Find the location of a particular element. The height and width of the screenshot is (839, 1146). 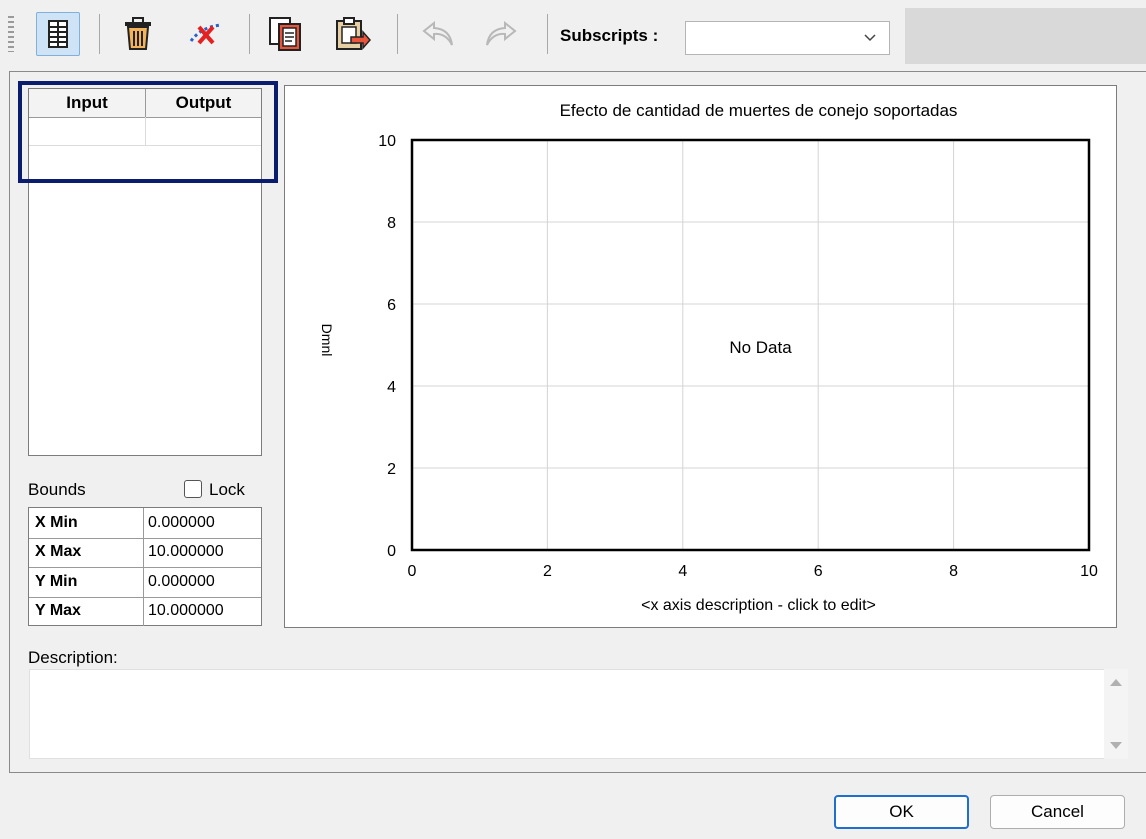

description-label: Description: is located at coordinates (73, 657).